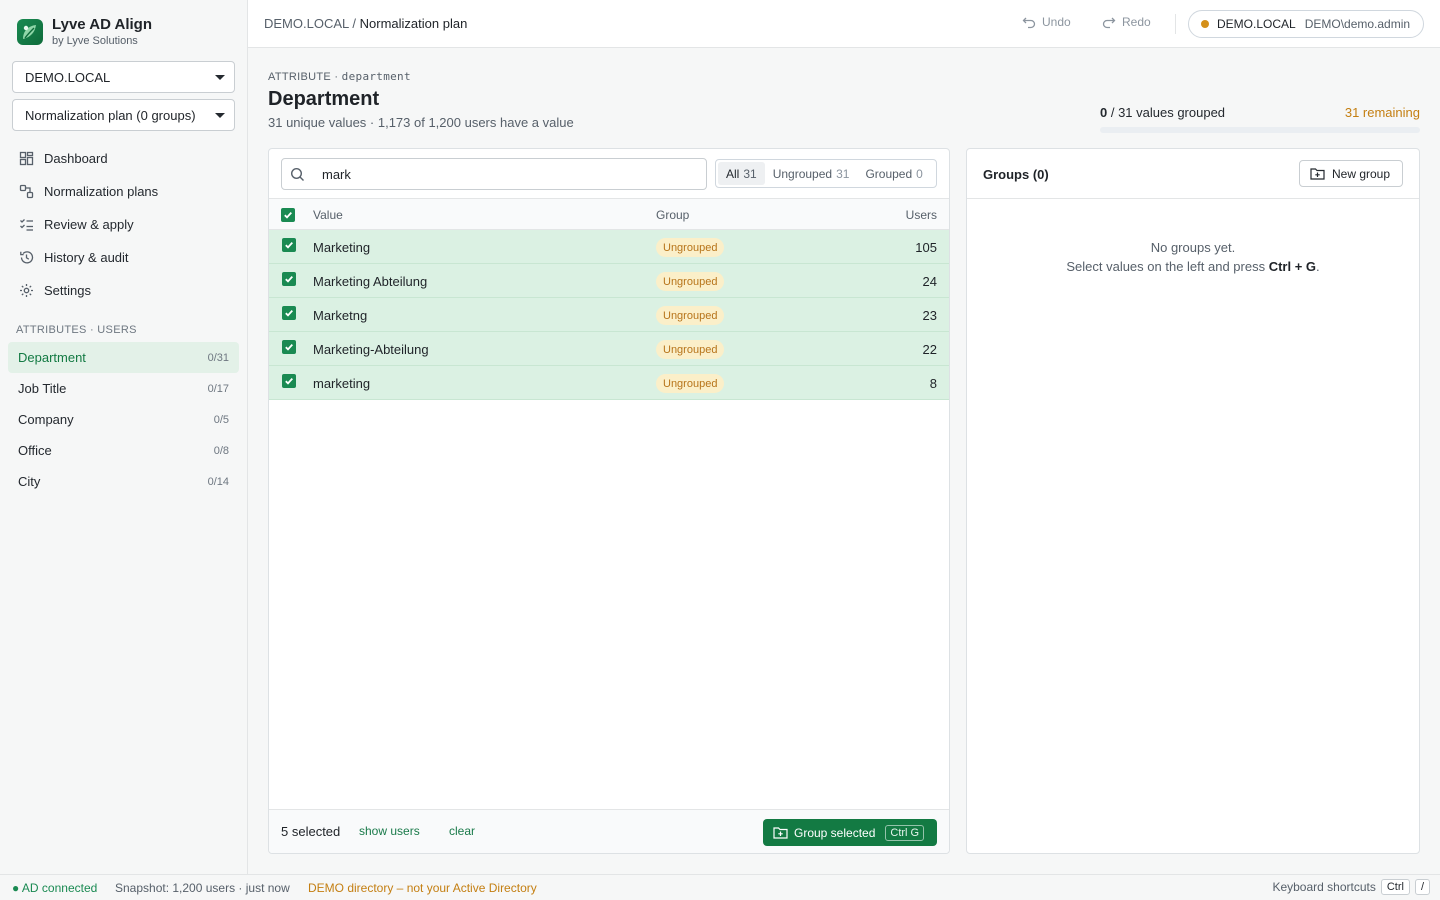 The image size is (1440, 900). Describe the element at coordinates (42, 388) in the screenshot. I see `attribute-label: Job Title` at that location.